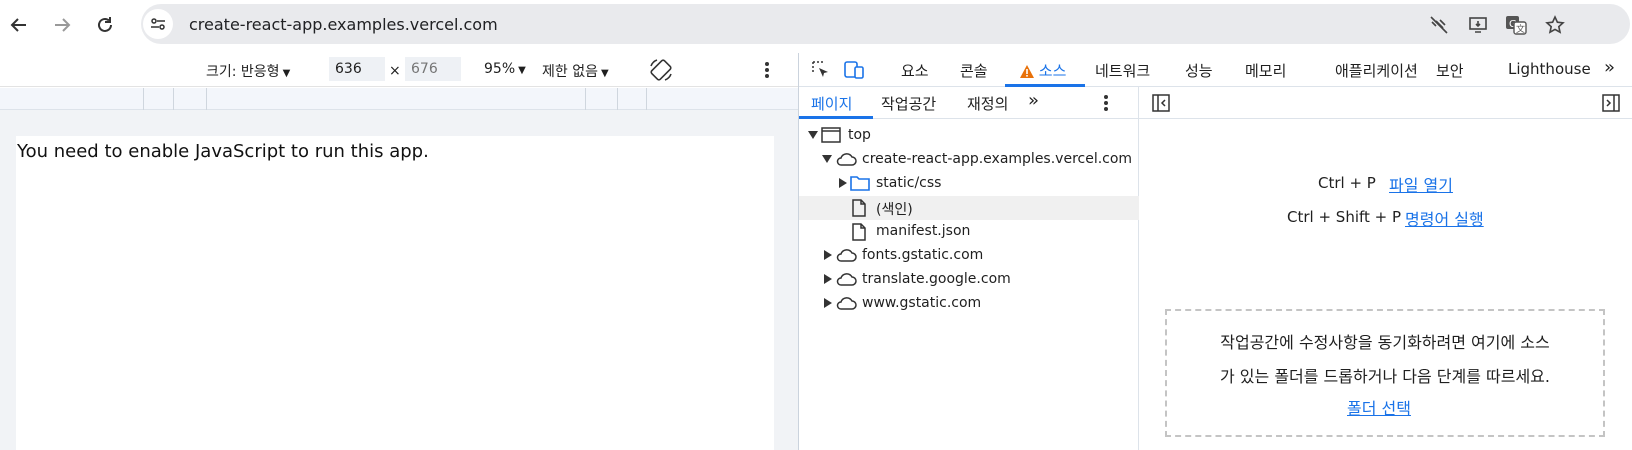  What do you see at coordinates (969, 184) in the screenshot?
I see `tree-item-static-css: static/css` at bounding box center [969, 184].